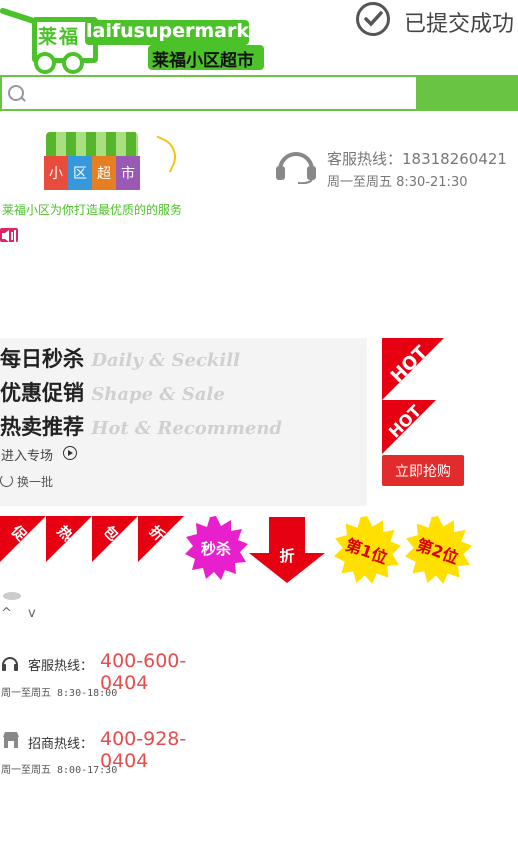 This screenshot has width=518, height=861. I want to click on promo-row-en: Daily & Seckill, so click(165, 360).